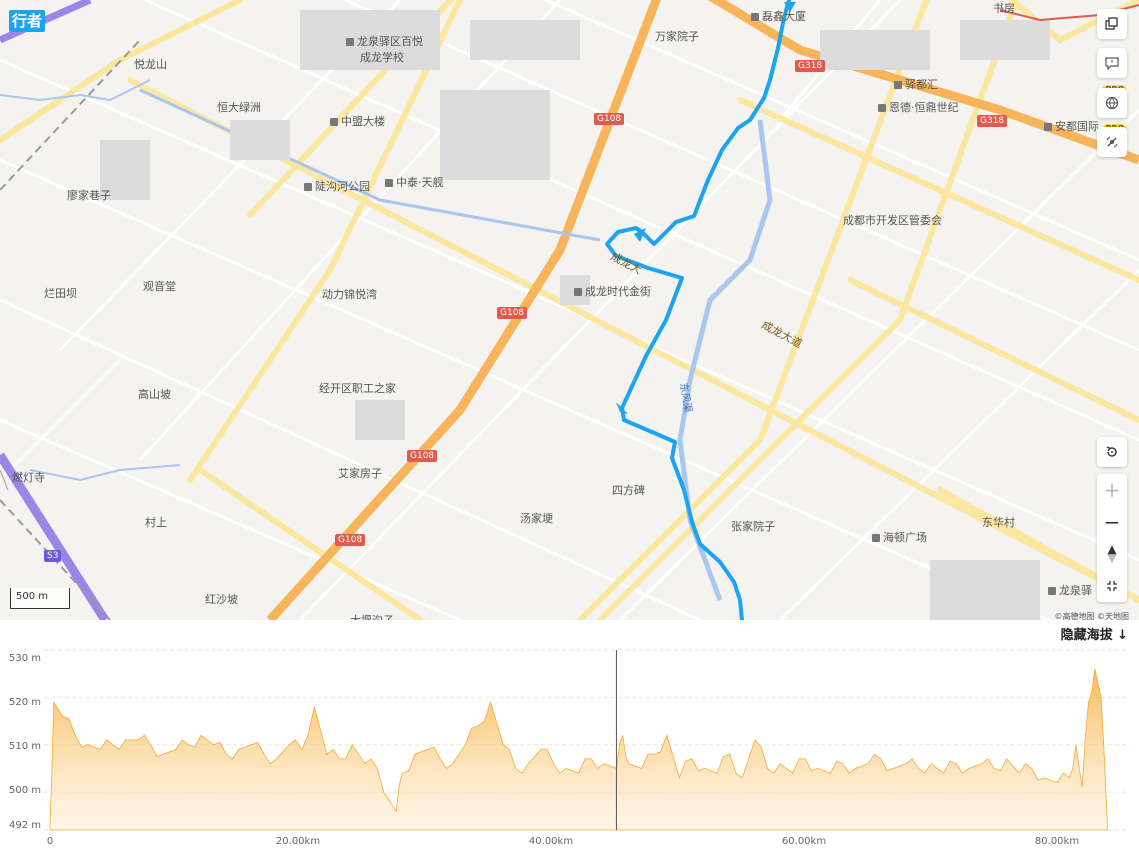 This screenshot has width=1139, height=867. What do you see at coordinates (612, 291) in the screenshot?
I see `place-label: 成龙时代金街` at bounding box center [612, 291].